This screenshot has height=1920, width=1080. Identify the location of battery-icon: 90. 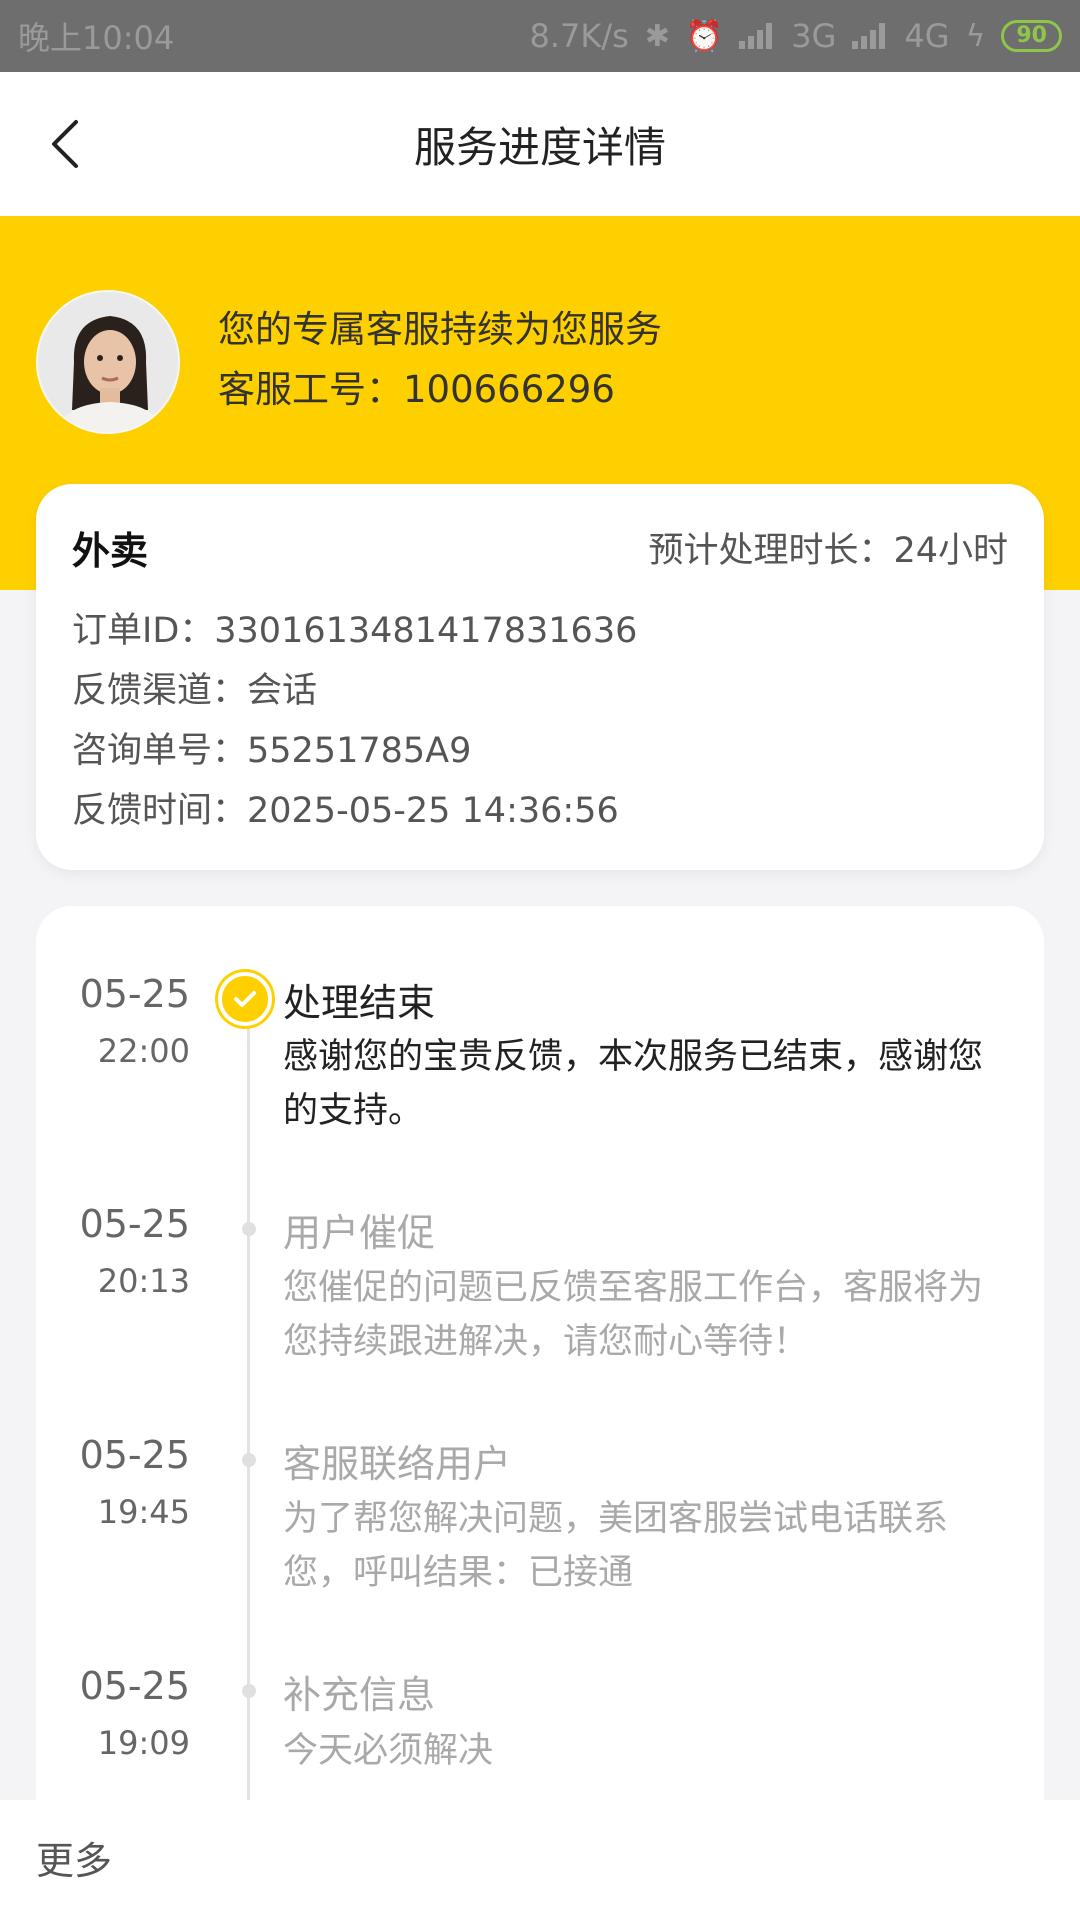
(1031, 36).